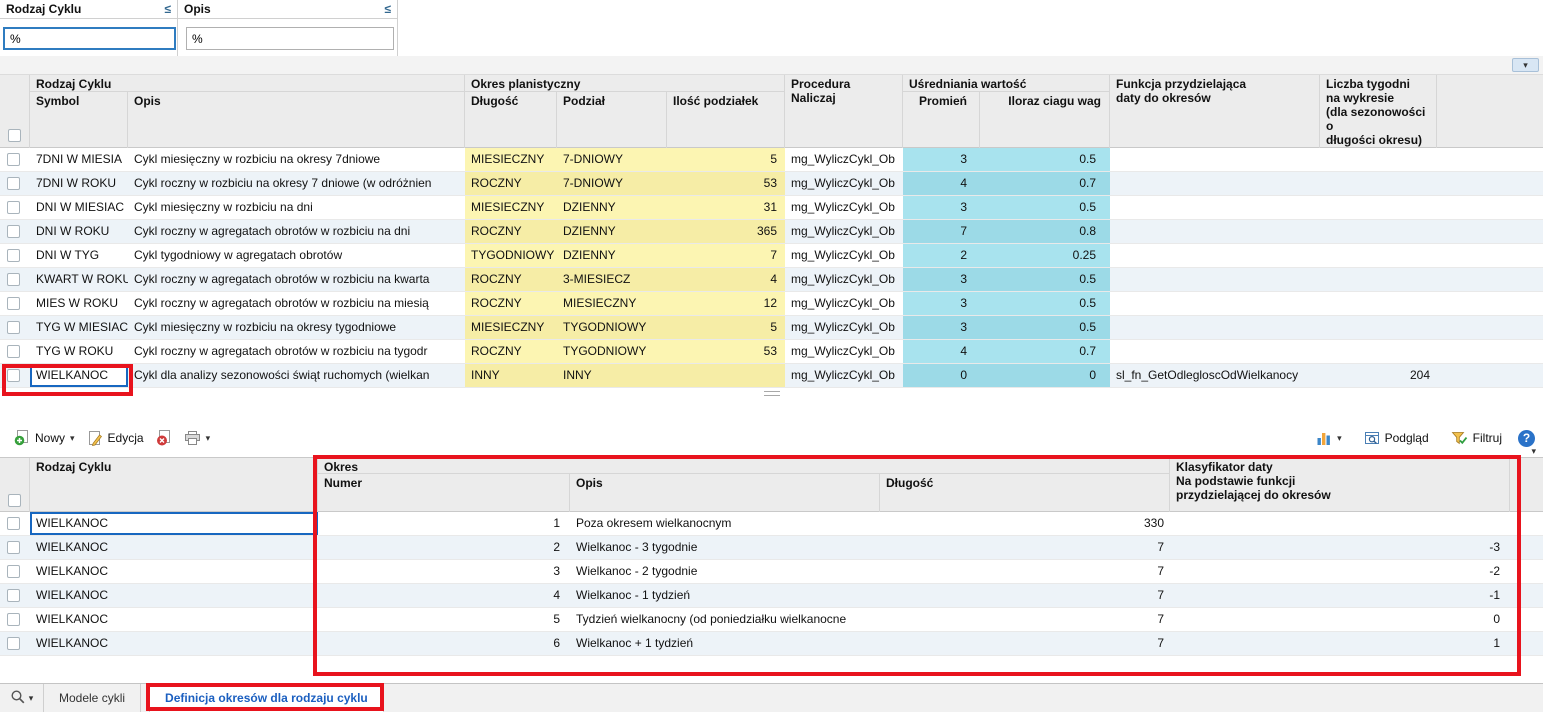  What do you see at coordinates (612, 327) in the screenshot?
I see `cell-podzial: TYGODNIOWY` at bounding box center [612, 327].